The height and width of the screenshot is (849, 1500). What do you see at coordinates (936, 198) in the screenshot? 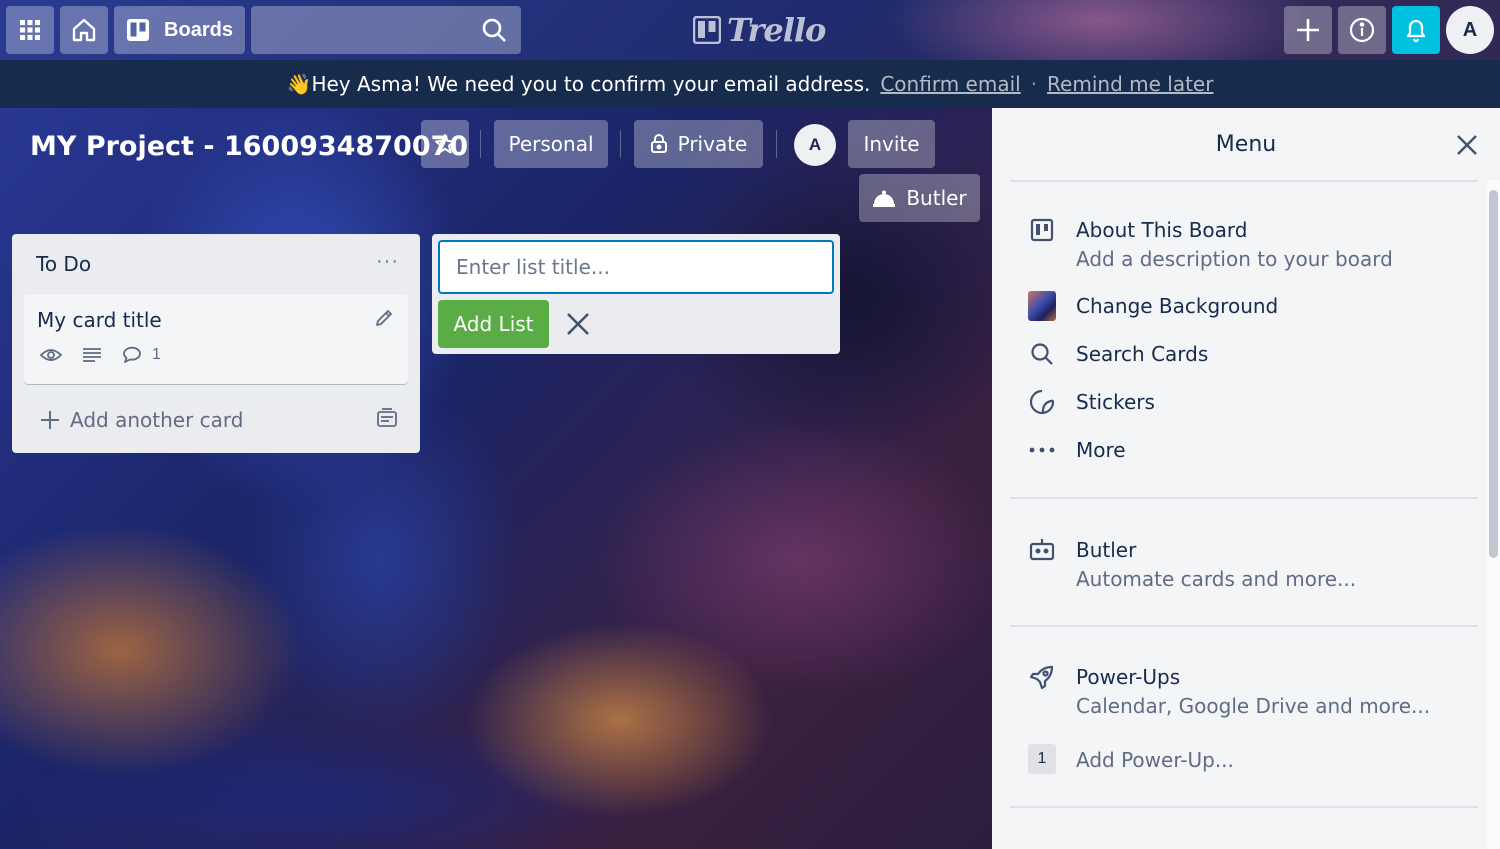
I see `butler-label: Butler` at bounding box center [936, 198].